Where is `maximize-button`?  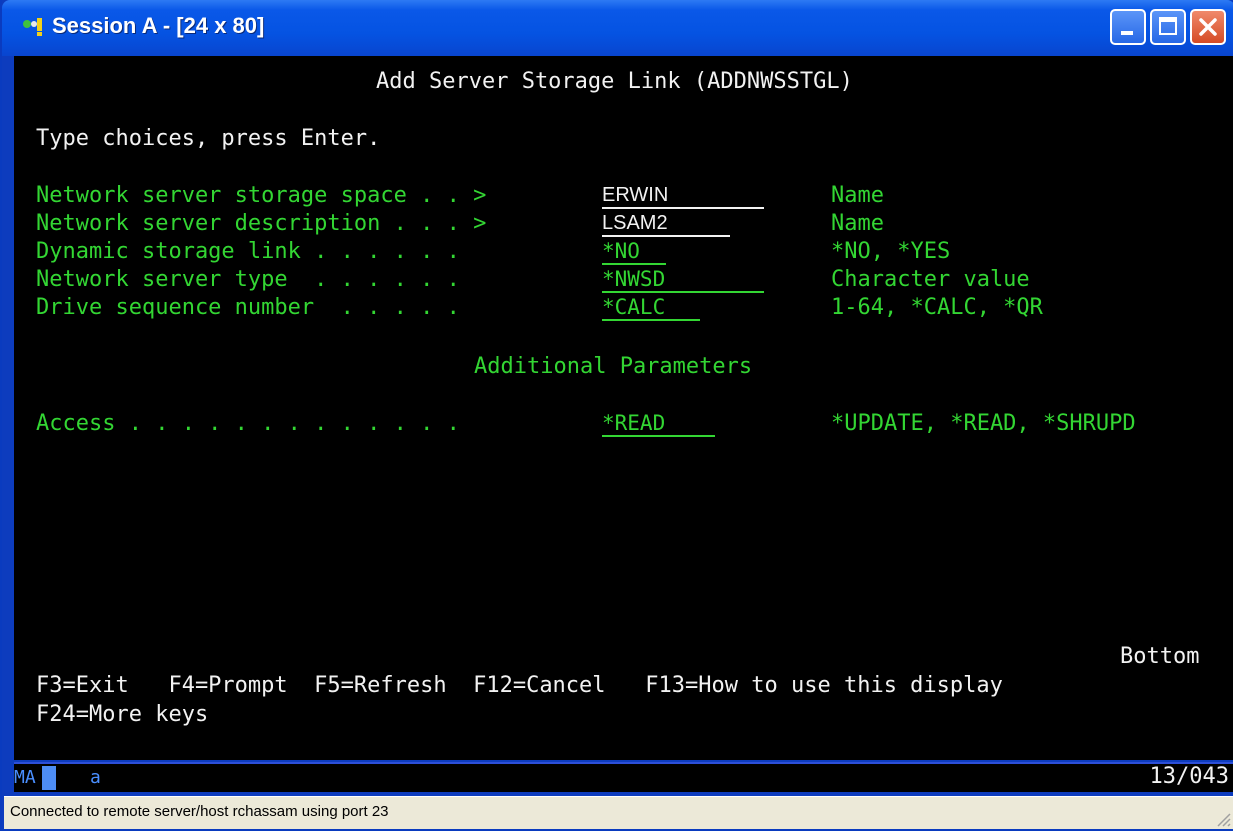
maximize-button is located at coordinates (1168, 27).